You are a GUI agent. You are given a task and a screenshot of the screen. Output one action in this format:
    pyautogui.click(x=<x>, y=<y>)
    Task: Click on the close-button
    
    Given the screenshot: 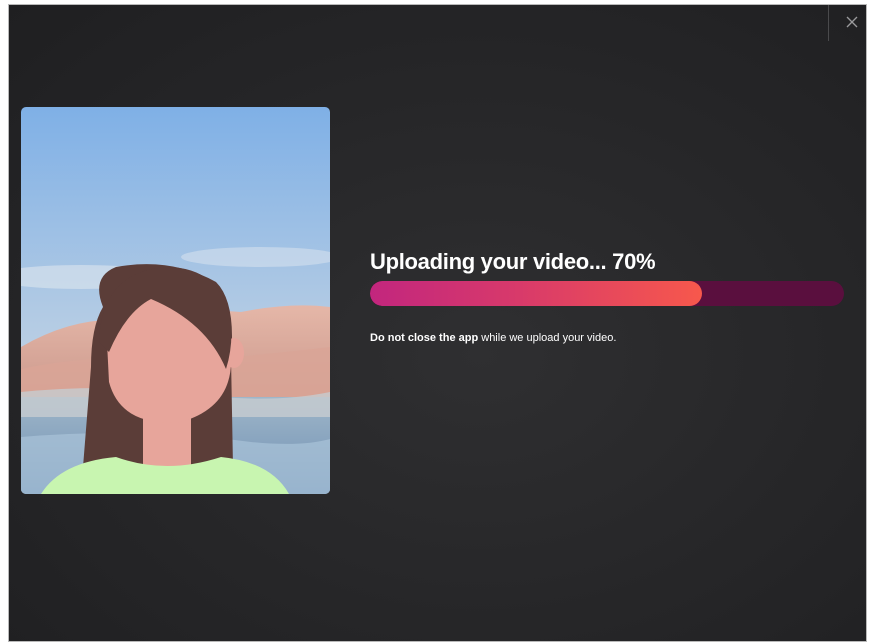 What is the action you would take?
    pyautogui.click(x=852, y=22)
    